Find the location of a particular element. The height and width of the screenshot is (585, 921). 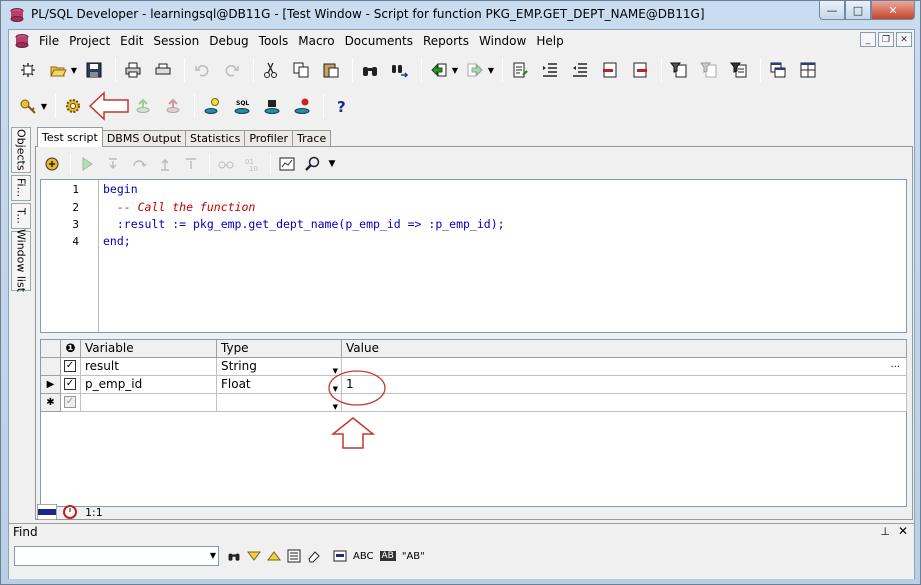

save-button is located at coordinates (94, 70).